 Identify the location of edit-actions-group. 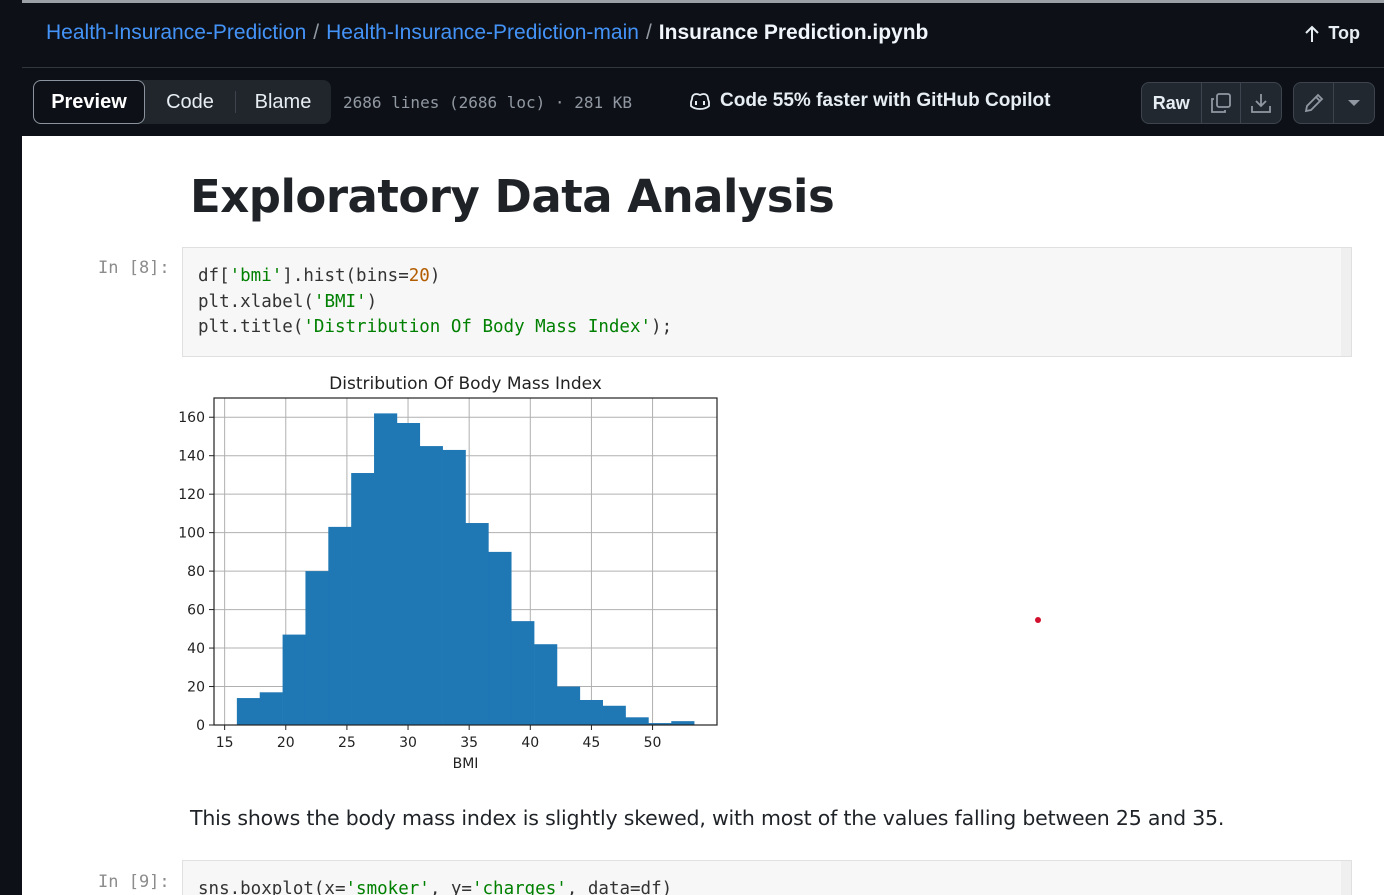
(1334, 103).